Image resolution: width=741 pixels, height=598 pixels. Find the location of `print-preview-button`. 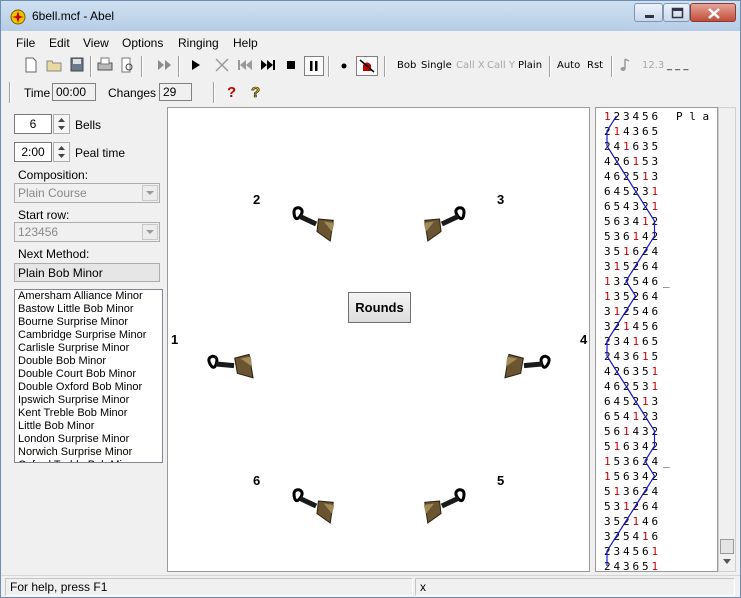

print-preview-button is located at coordinates (127, 66).